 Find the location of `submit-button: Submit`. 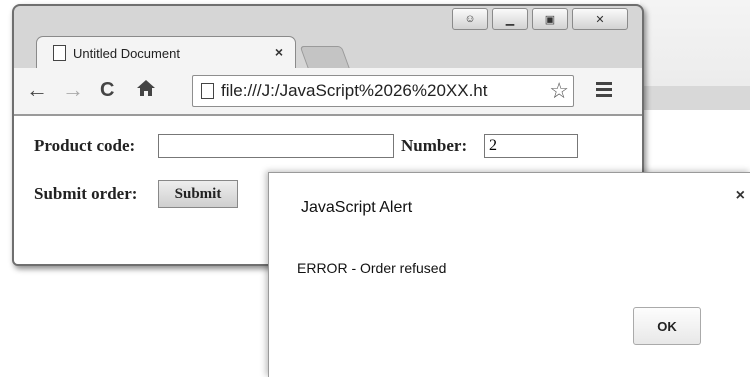

submit-button: Submit is located at coordinates (198, 194).